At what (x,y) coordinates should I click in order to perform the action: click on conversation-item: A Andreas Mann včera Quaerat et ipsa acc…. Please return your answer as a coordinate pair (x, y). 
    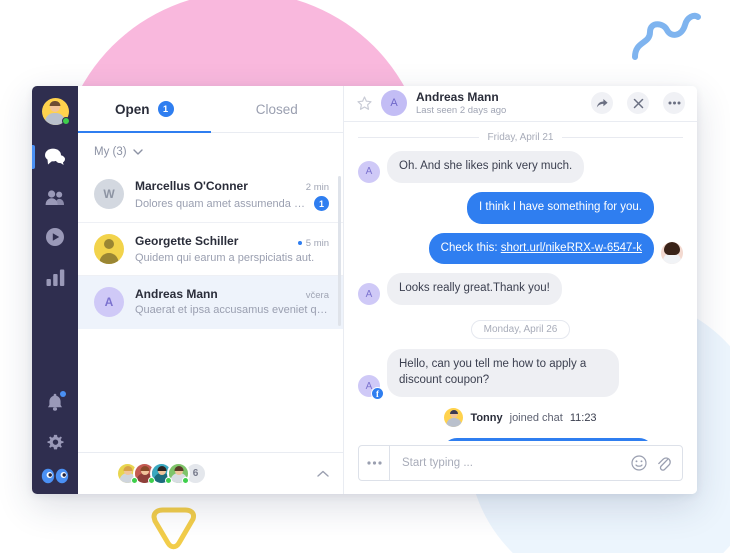
    Looking at the image, I should click on (210, 302).